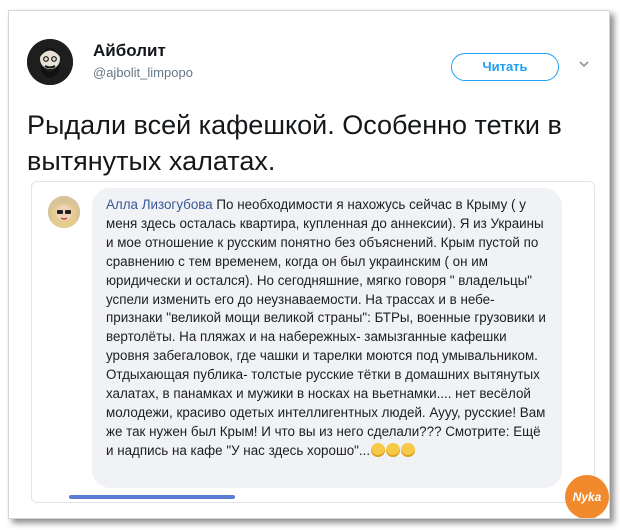 The width and height of the screenshot is (620, 530). What do you see at coordinates (143, 51) in the screenshot?
I see `author-display-name: Айболит` at bounding box center [143, 51].